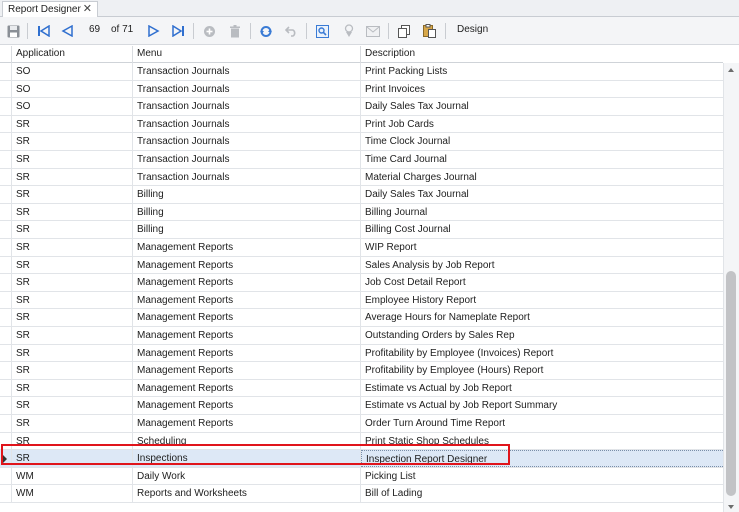  Describe the element at coordinates (154, 31) in the screenshot. I see `next-record-icon` at that location.